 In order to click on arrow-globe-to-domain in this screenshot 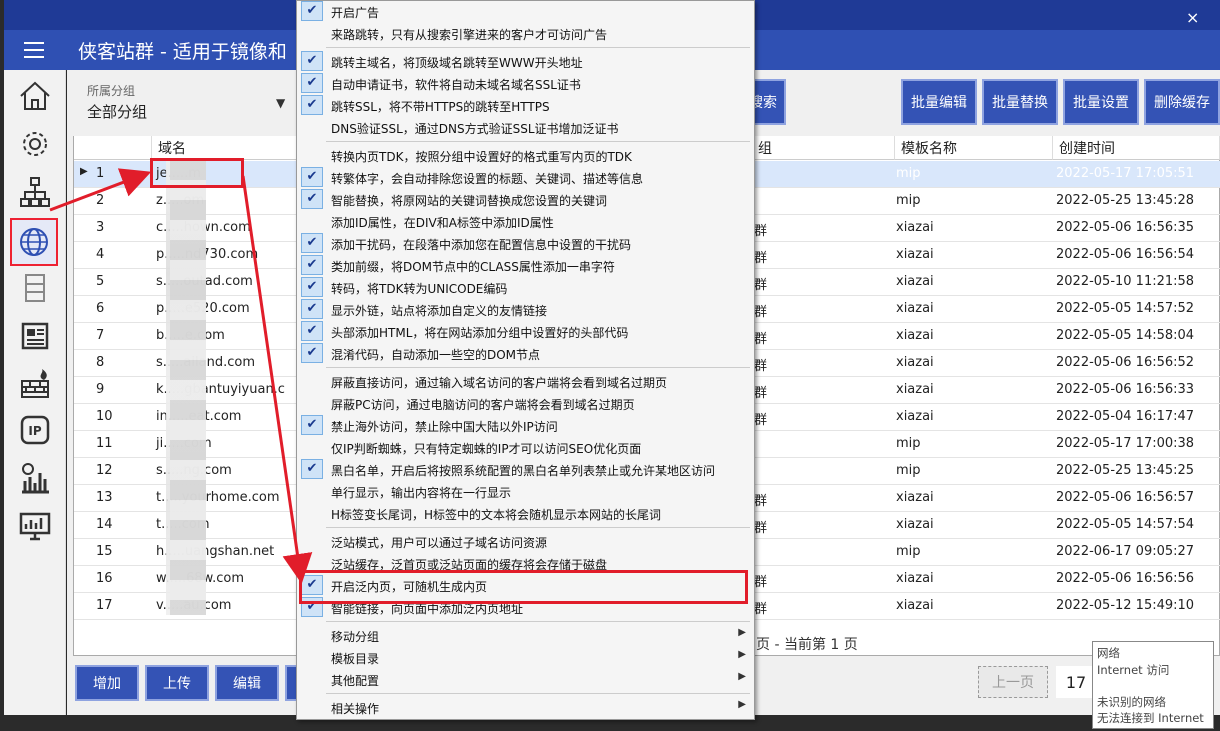, I will do `click(100, 190)`.